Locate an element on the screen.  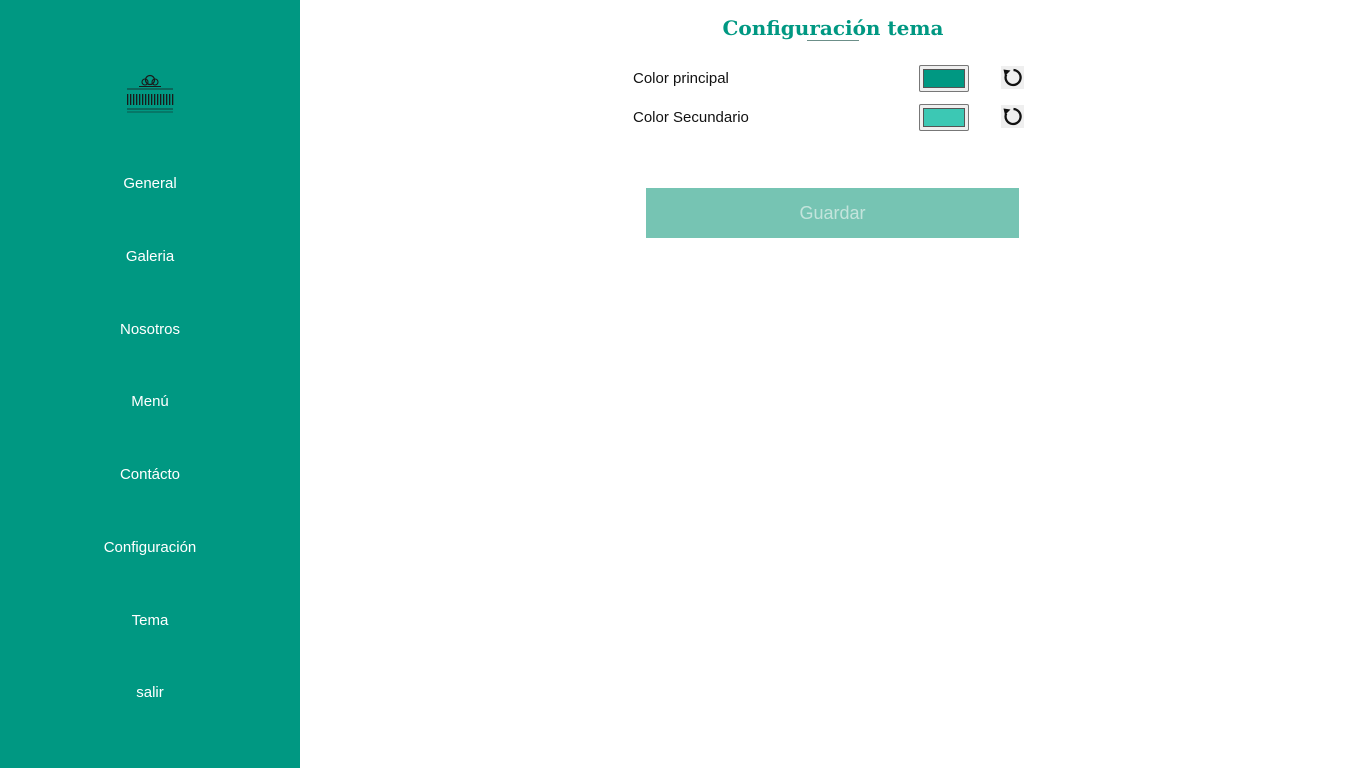
color-secundario-swatch is located at coordinates (944, 117).